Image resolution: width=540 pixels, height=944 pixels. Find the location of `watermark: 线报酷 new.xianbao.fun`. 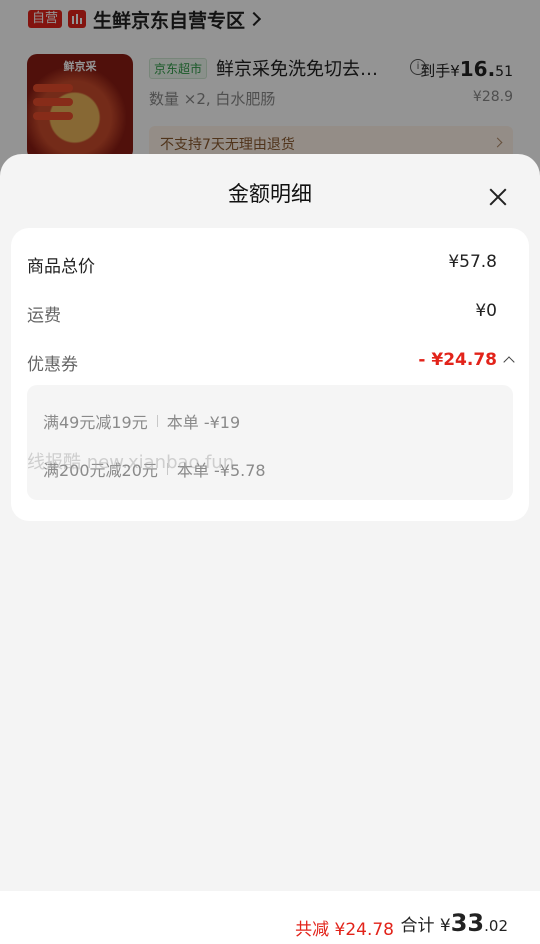

watermark: 线报酷 new.xianbao.fun is located at coordinates (131, 462).